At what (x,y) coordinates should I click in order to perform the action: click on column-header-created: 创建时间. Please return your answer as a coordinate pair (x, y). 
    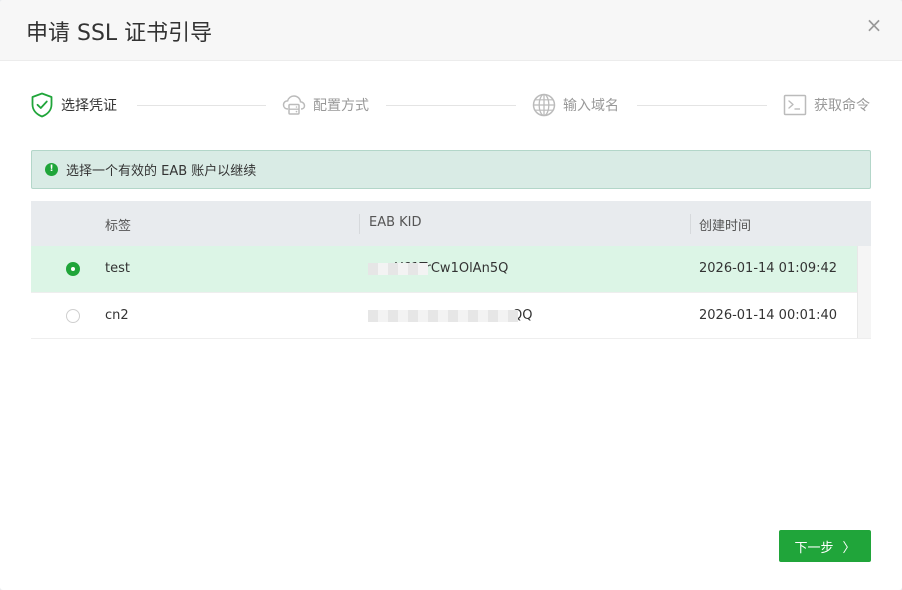
    Looking at the image, I should click on (725, 226).